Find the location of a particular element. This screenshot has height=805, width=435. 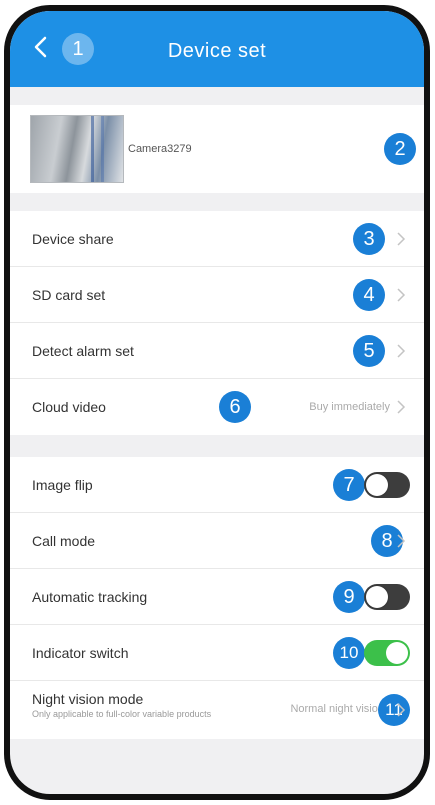

device-share-label: Device share is located at coordinates (73, 238).